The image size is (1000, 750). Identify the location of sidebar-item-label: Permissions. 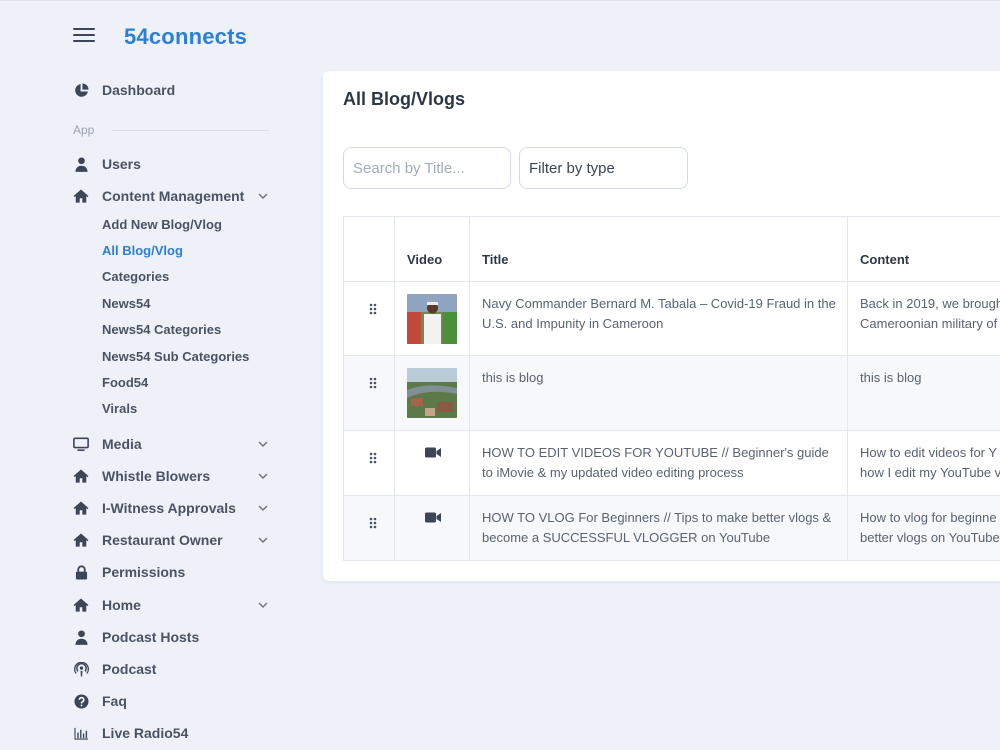
(144, 572).